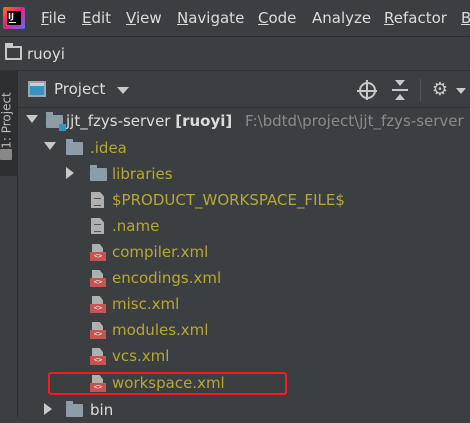  What do you see at coordinates (160, 330) in the screenshot?
I see `tree-label-modules-xml: modules.xml` at bounding box center [160, 330].